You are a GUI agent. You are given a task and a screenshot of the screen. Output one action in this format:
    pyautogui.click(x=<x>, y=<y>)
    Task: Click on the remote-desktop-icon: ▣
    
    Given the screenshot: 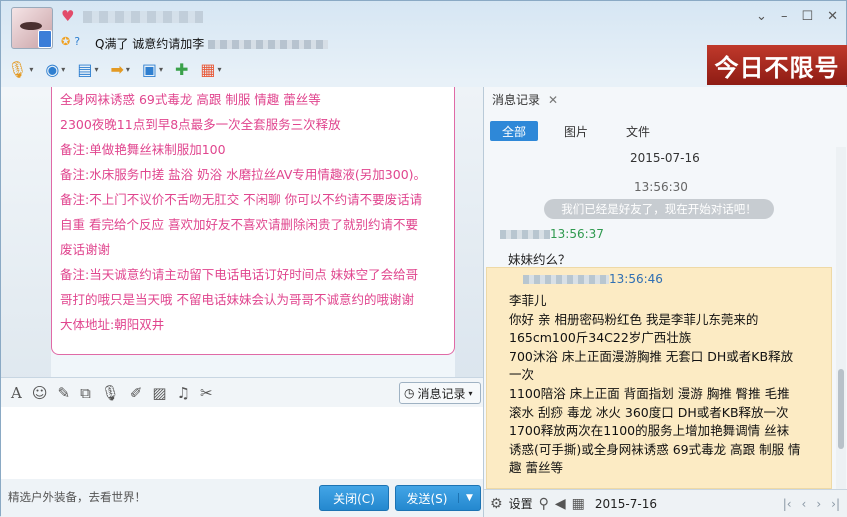 What is the action you would take?
    pyautogui.click(x=149, y=69)
    